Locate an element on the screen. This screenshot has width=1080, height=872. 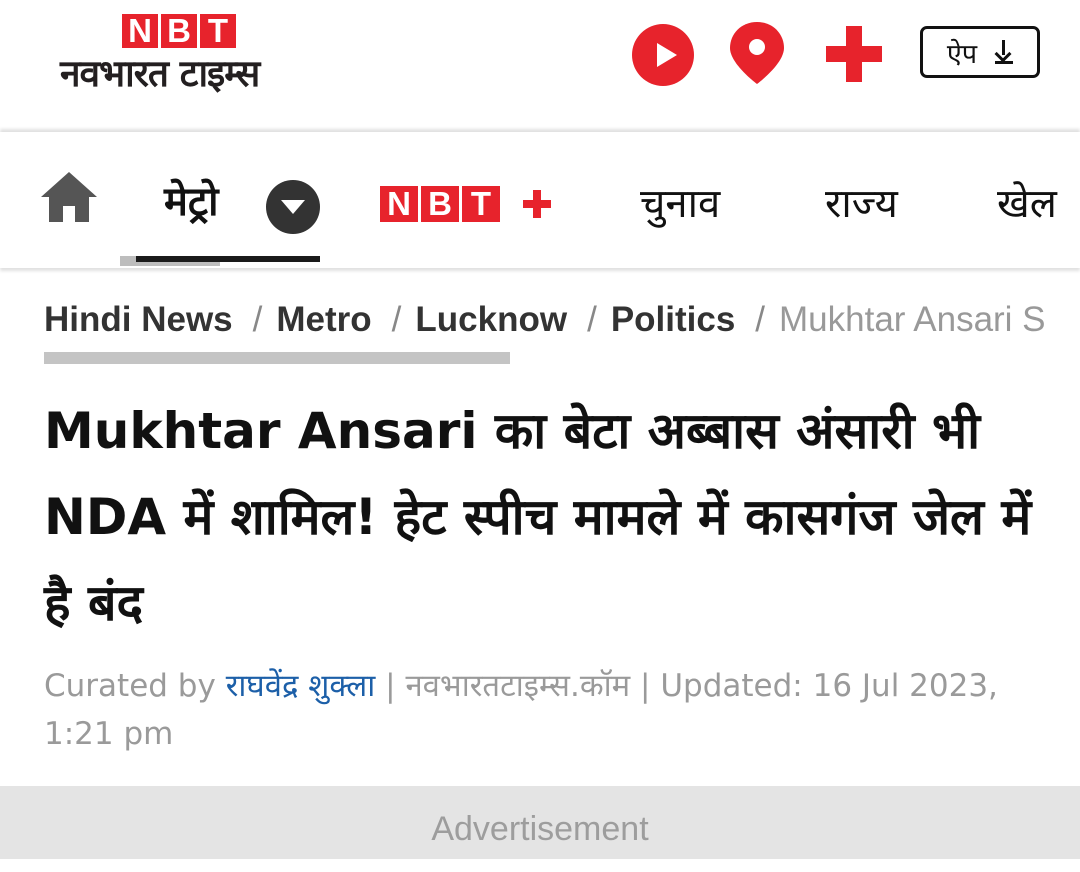
source-name: | नवभारतटाइम्स.कॉम | is located at coordinates (518, 686).